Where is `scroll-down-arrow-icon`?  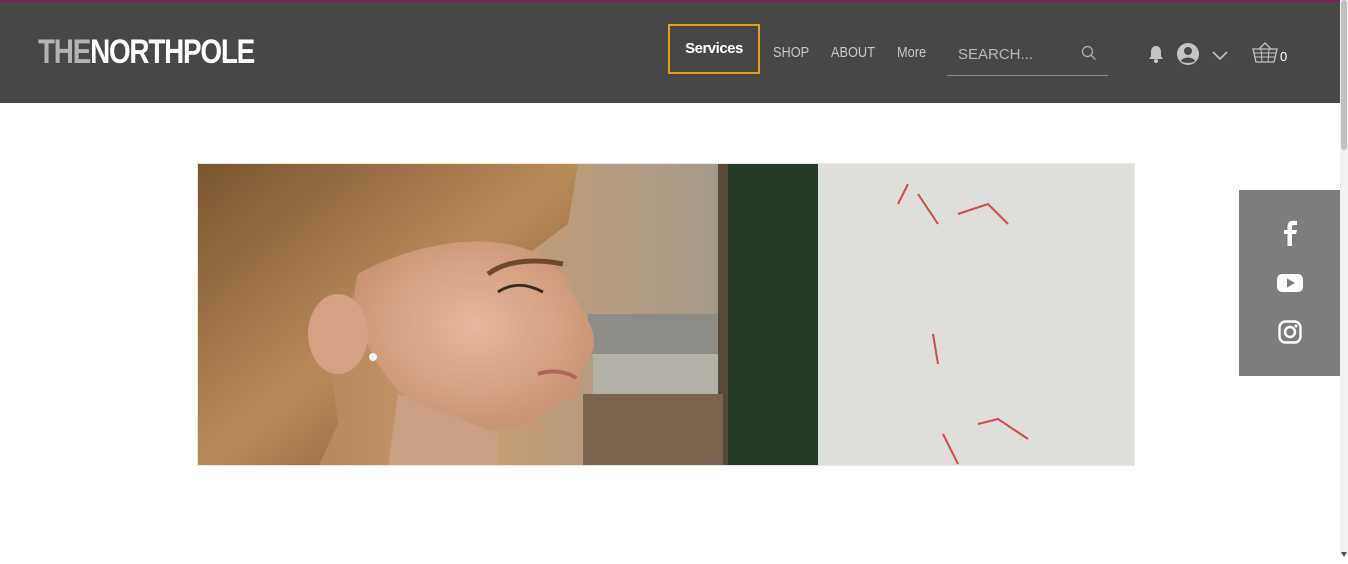
scroll-down-arrow-icon is located at coordinates (1344, 551).